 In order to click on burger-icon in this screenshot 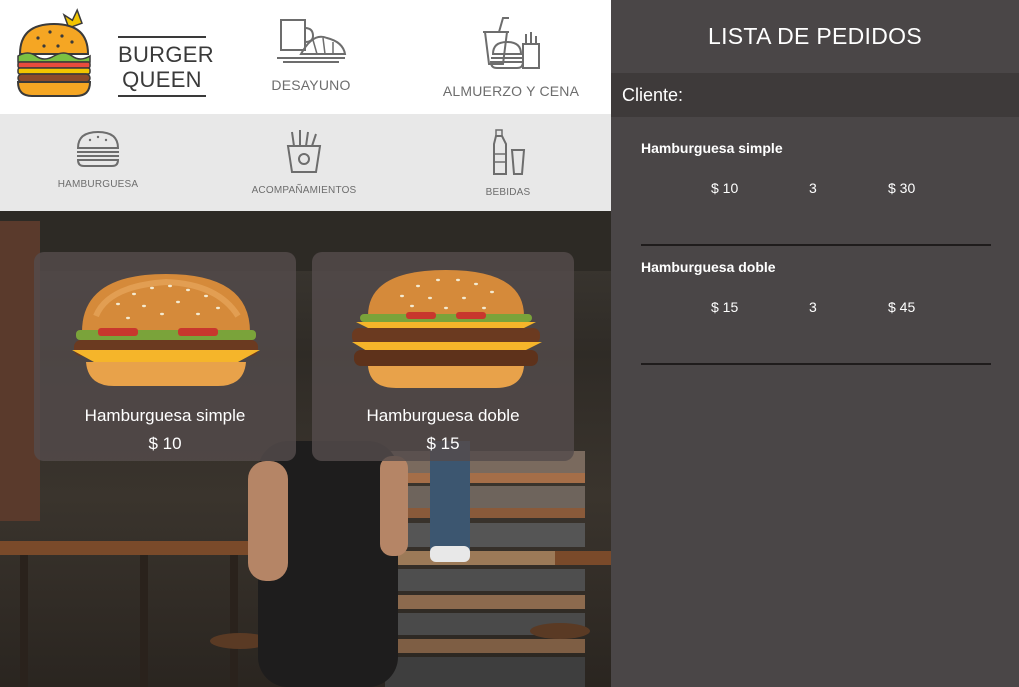, I will do `click(98, 148)`.